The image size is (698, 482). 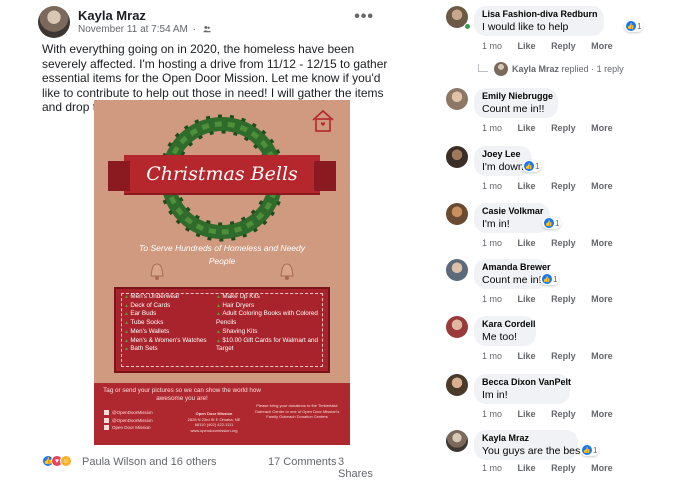 What do you see at coordinates (171, 314) in the screenshot?
I see `flyer-item: Ear Buds` at bounding box center [171, 314].